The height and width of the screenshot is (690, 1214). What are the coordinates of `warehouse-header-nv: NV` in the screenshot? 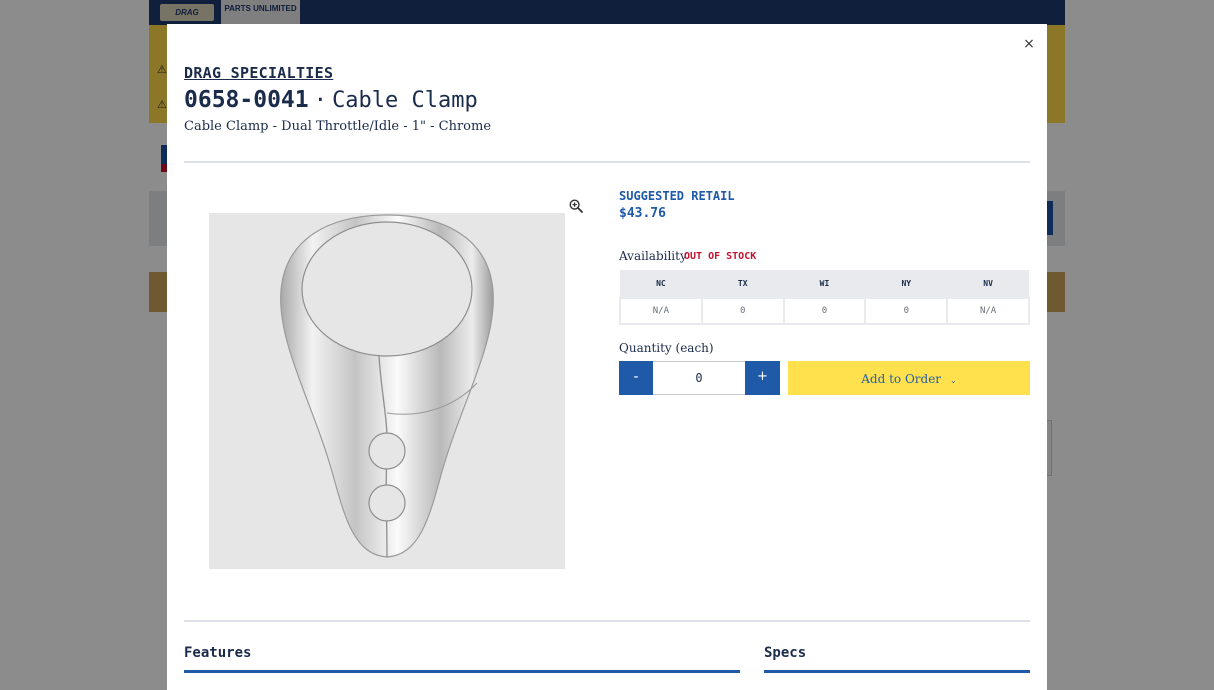 It's located at (988, 284).